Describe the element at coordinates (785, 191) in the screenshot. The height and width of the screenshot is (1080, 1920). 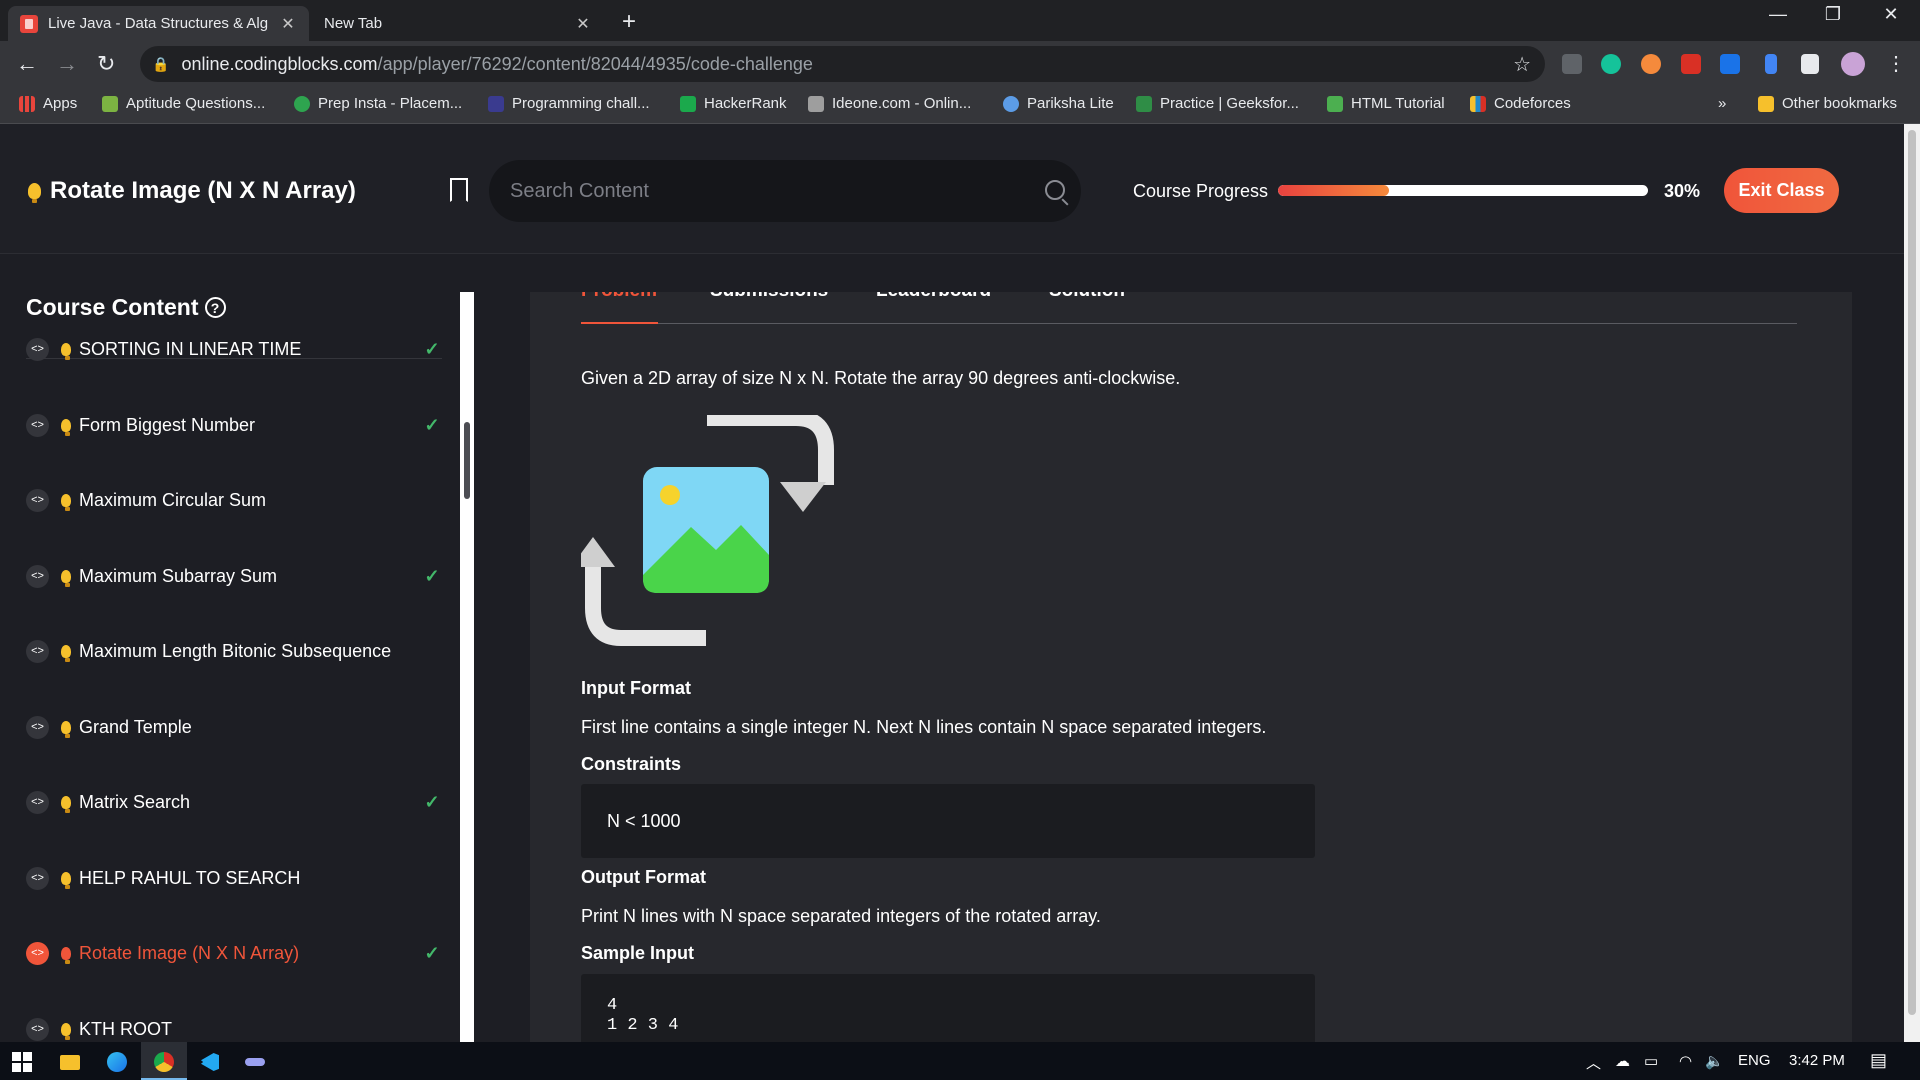
I see `search-content-input: Search Content` at that location.